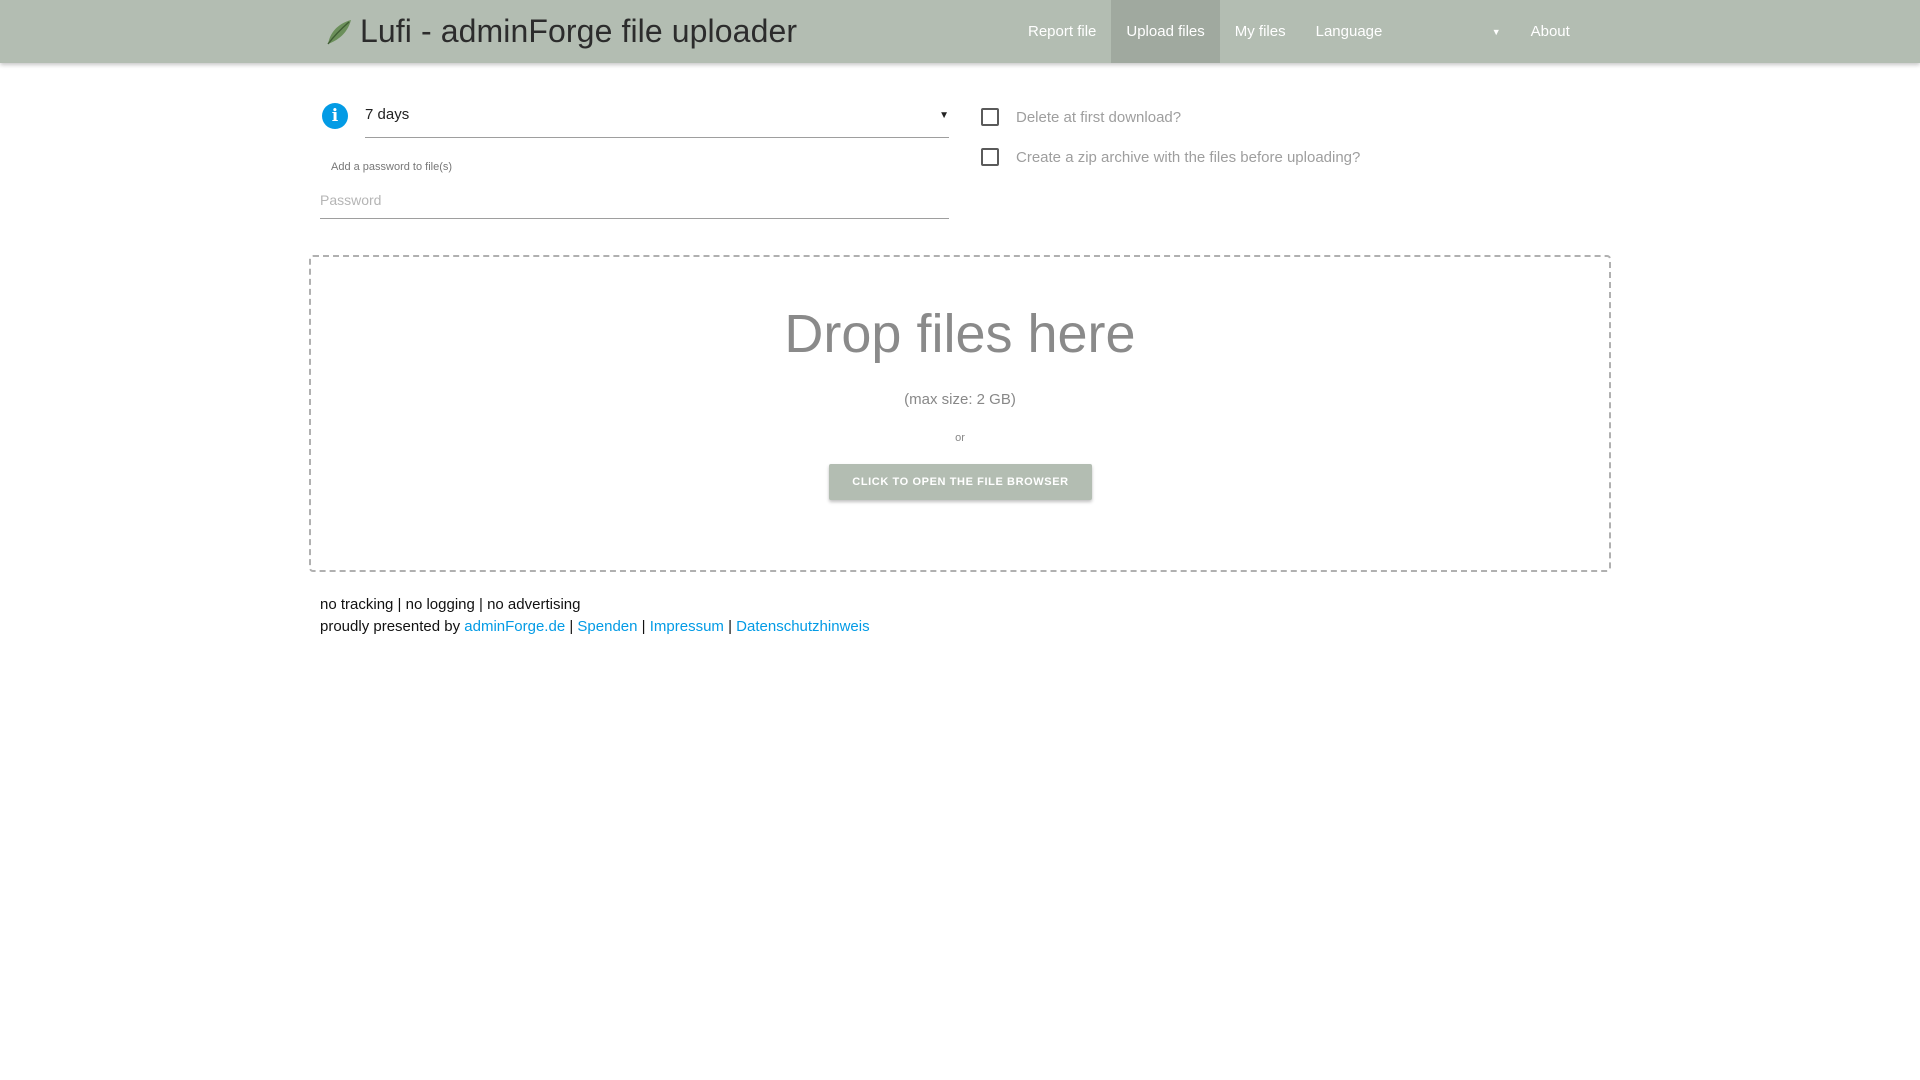  I want to click on footer-link-adminforge: adminForge.de, so click(514, 626).